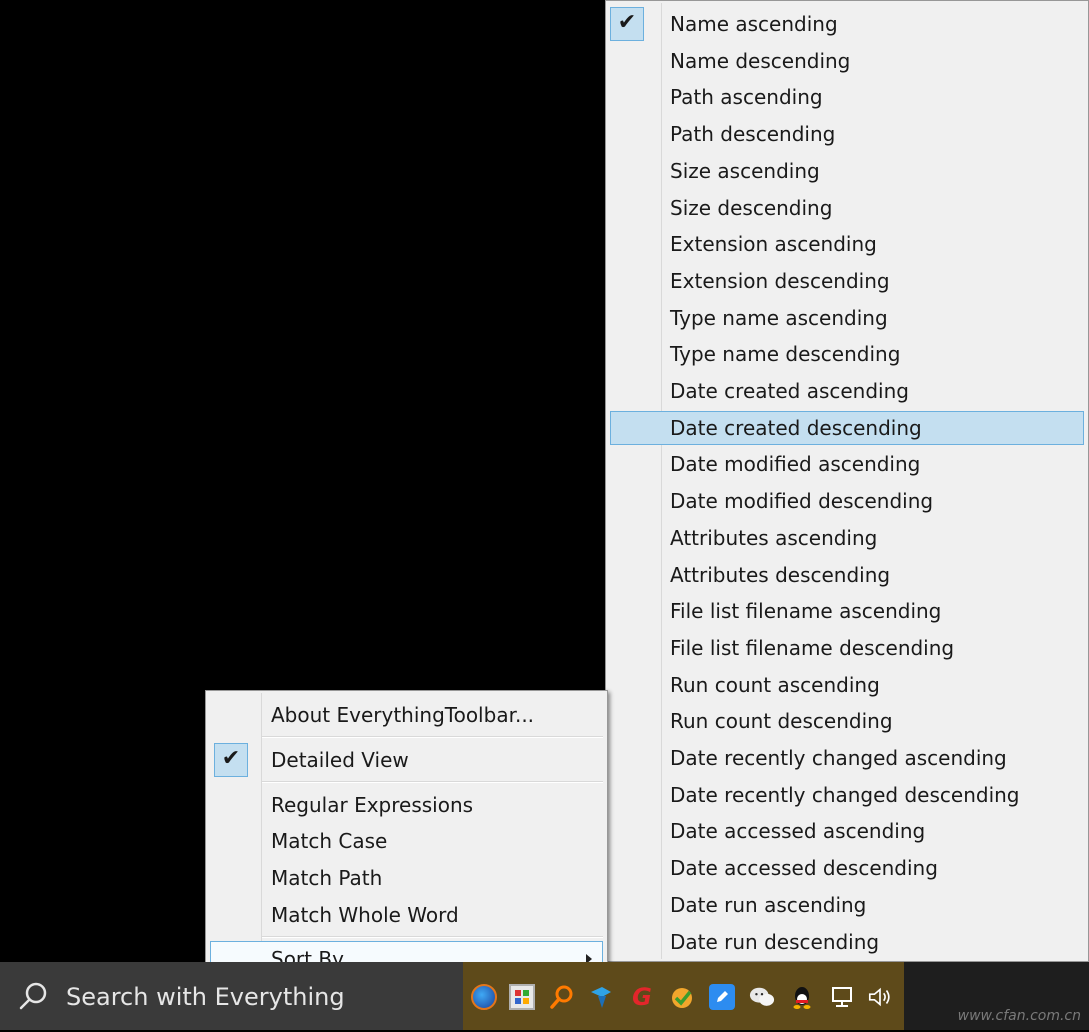 This screenshot has width=1089, height=1032. I want to click on sort-option: Date created ascending, so click(847, 391).